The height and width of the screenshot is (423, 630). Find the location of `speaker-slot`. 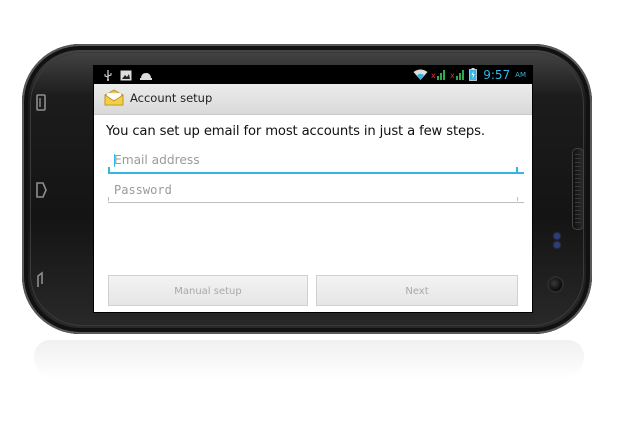

speaker-slot is located at coordinates (578, 189).